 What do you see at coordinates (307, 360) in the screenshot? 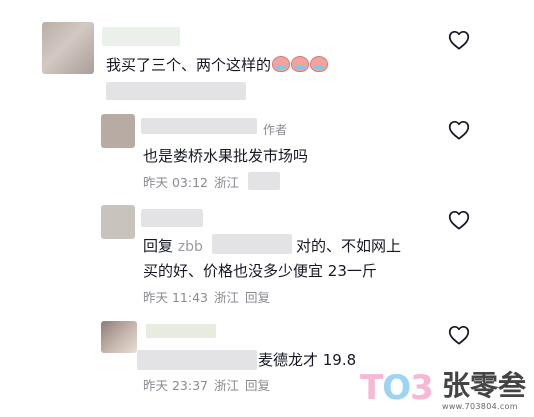
I see `reply-text: 麦德龙才 19.8` at bounding box center [307, 360].